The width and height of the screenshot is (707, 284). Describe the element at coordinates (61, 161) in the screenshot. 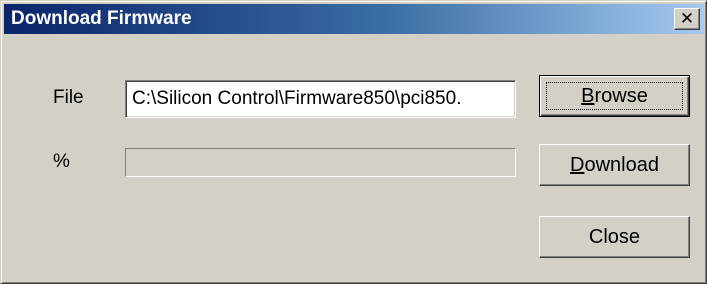

I see `progress-label: %` at that location.